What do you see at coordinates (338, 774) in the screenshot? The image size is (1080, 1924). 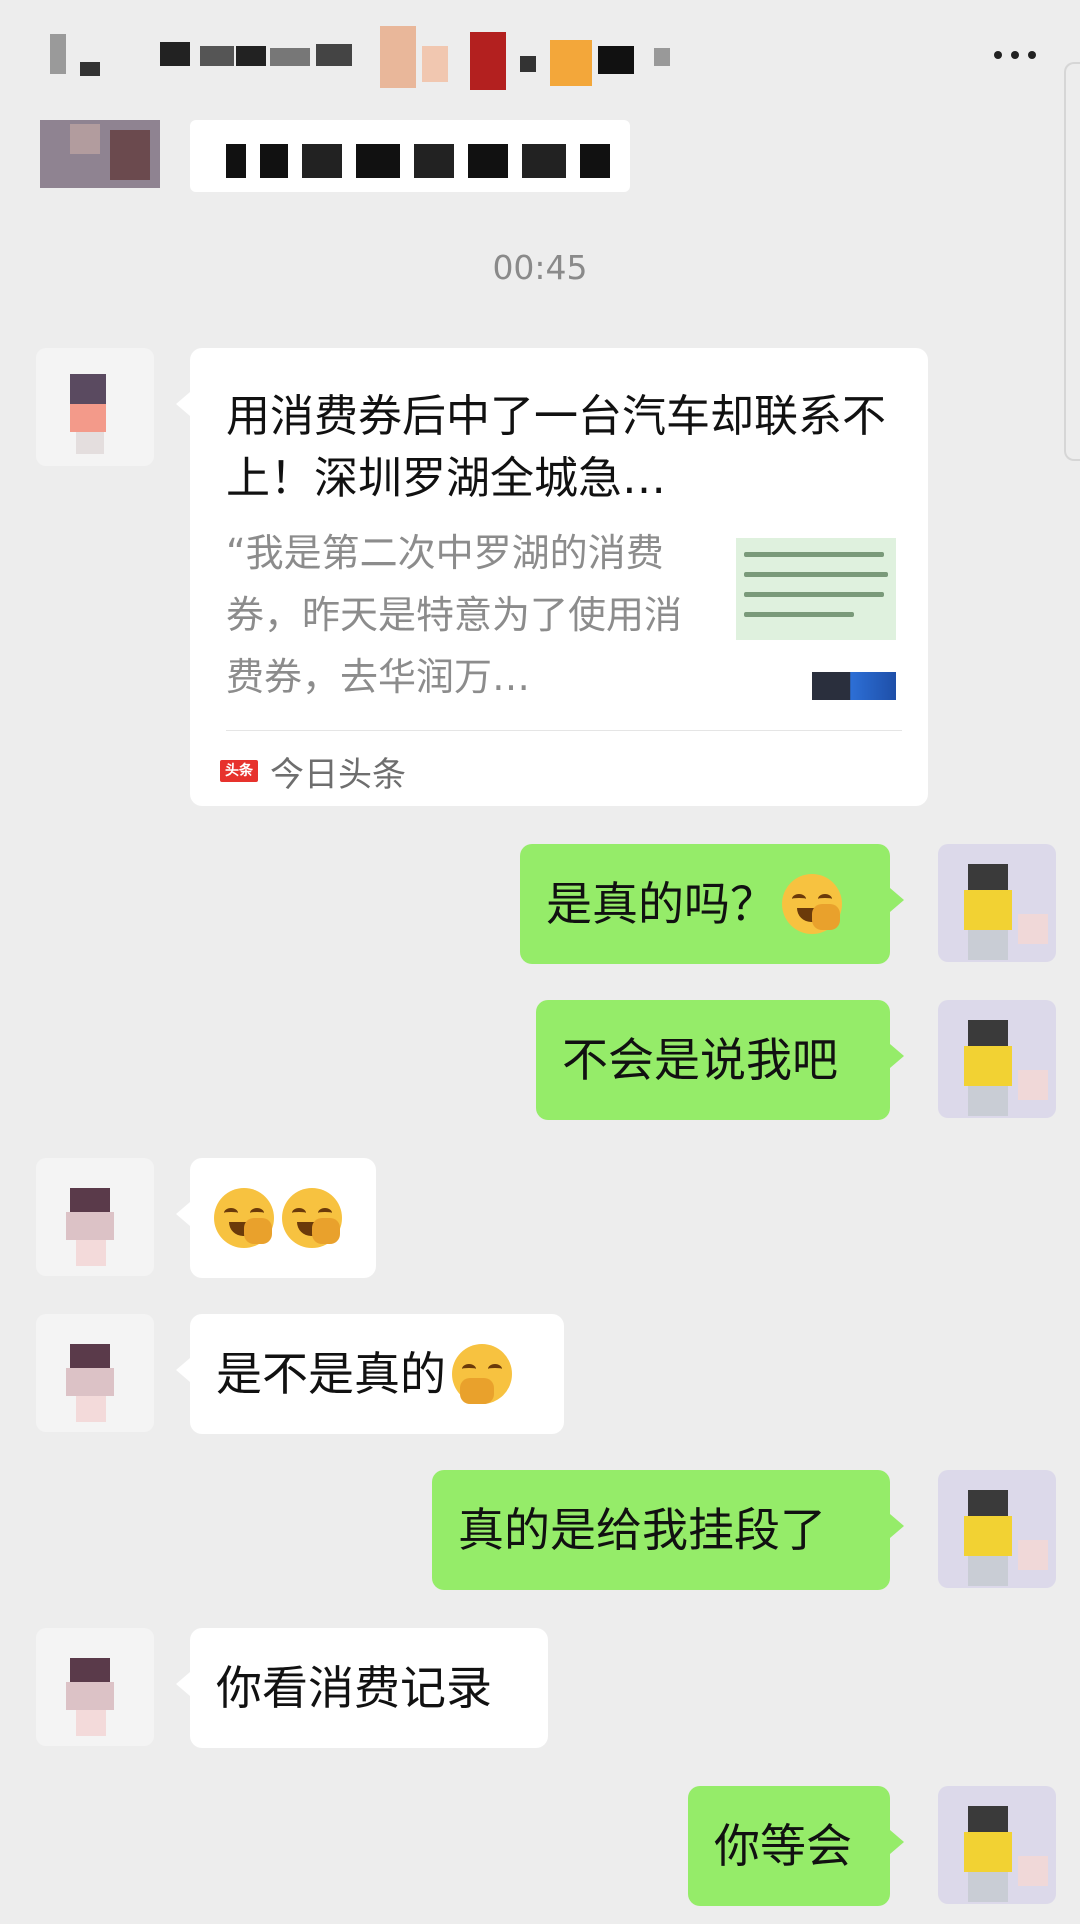 I see `source-name: 今日头条` at bounding box center [338, 774].